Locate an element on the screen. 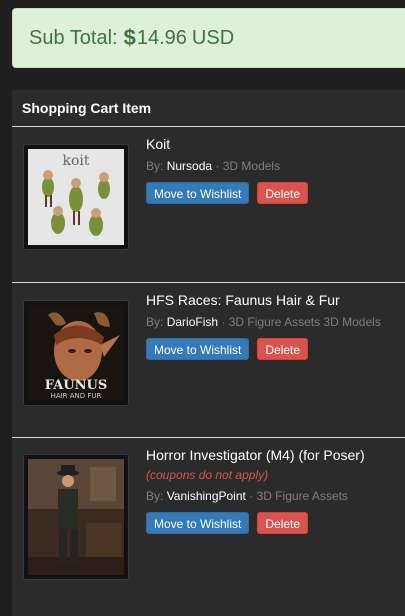 This screenshot has width=405, height=616. thumb-caption: FAUNUS is located at coordinates (76, 385).